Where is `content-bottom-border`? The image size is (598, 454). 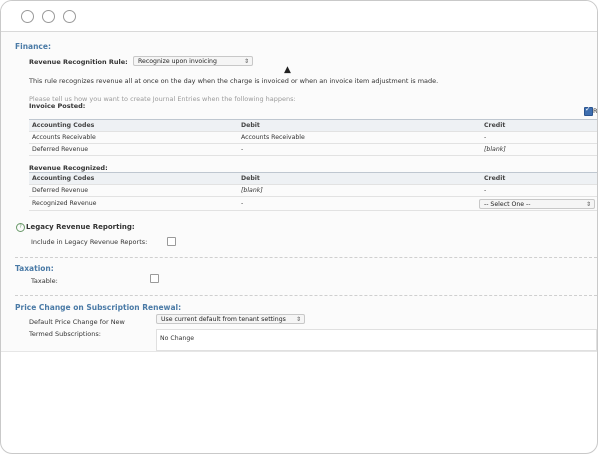 content-bottom-border is located at coordinates (299, 351).